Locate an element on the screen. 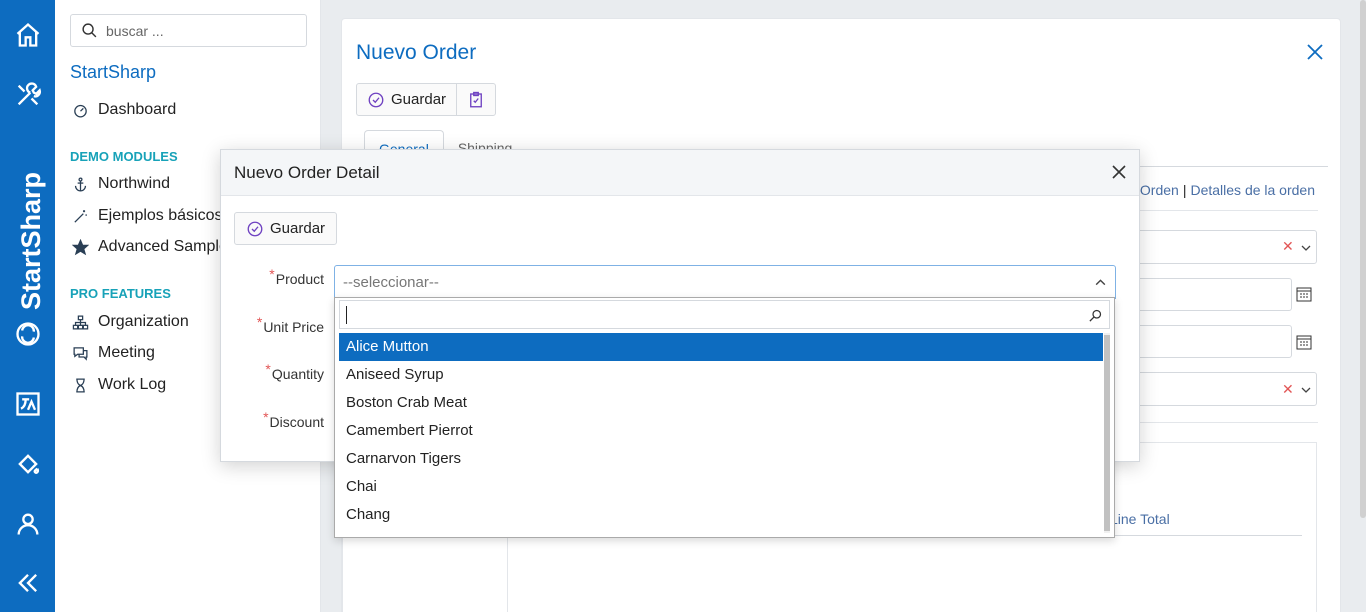 Image resolution: width=1366 pixels, height=612 pixels. quantity-label: *Quantity is located at coordinates (294, 371).